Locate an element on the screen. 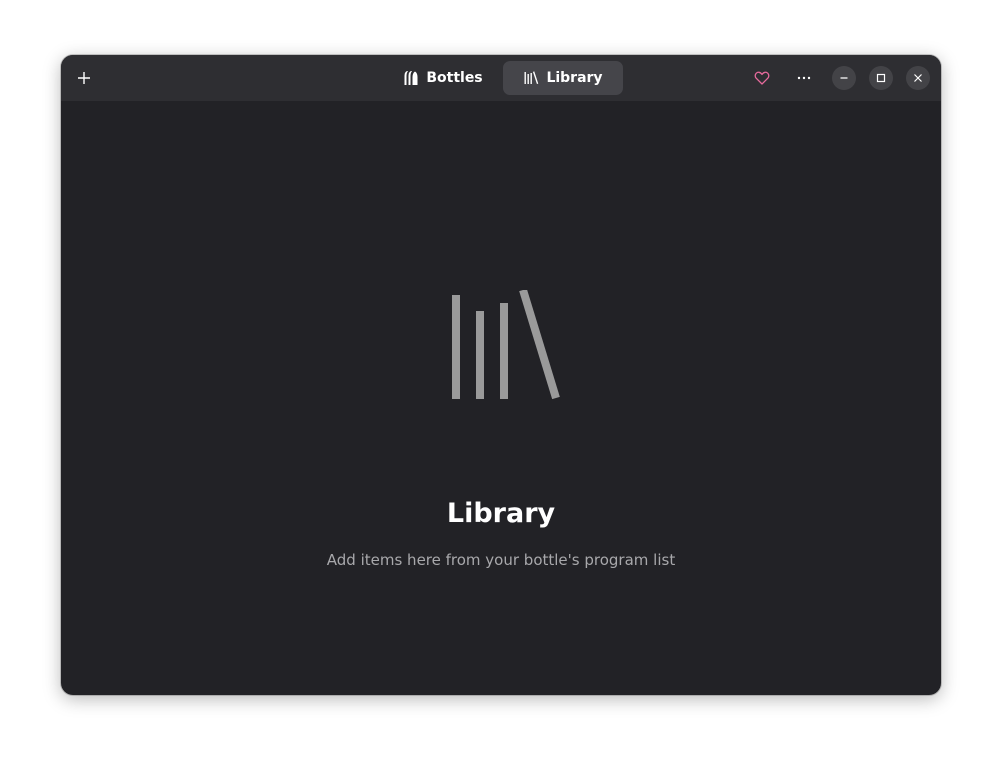 The image size is (1002, 762). minimize-icon is located at coordinates (844, 78).